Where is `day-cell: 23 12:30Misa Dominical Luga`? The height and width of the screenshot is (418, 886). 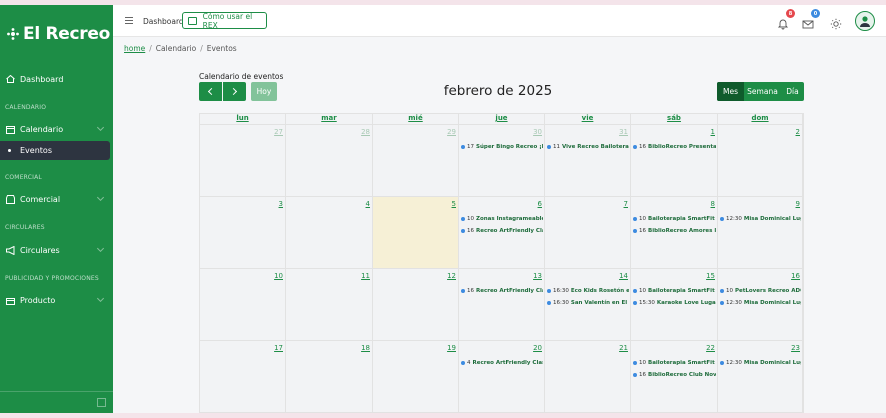
day-cell: 23 12:30Misa Dominical Luga is located at coordinates (760, 377).